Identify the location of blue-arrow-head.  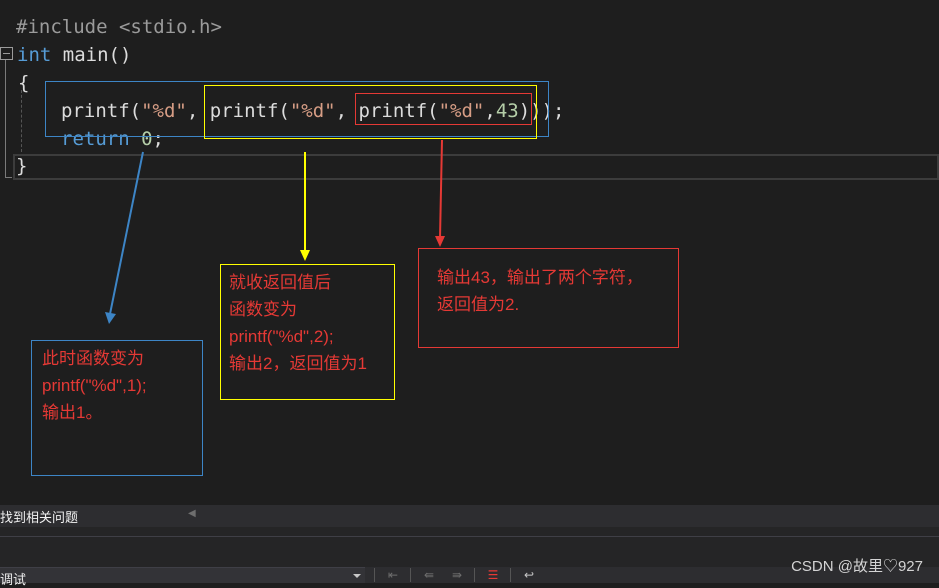
(110, 318).